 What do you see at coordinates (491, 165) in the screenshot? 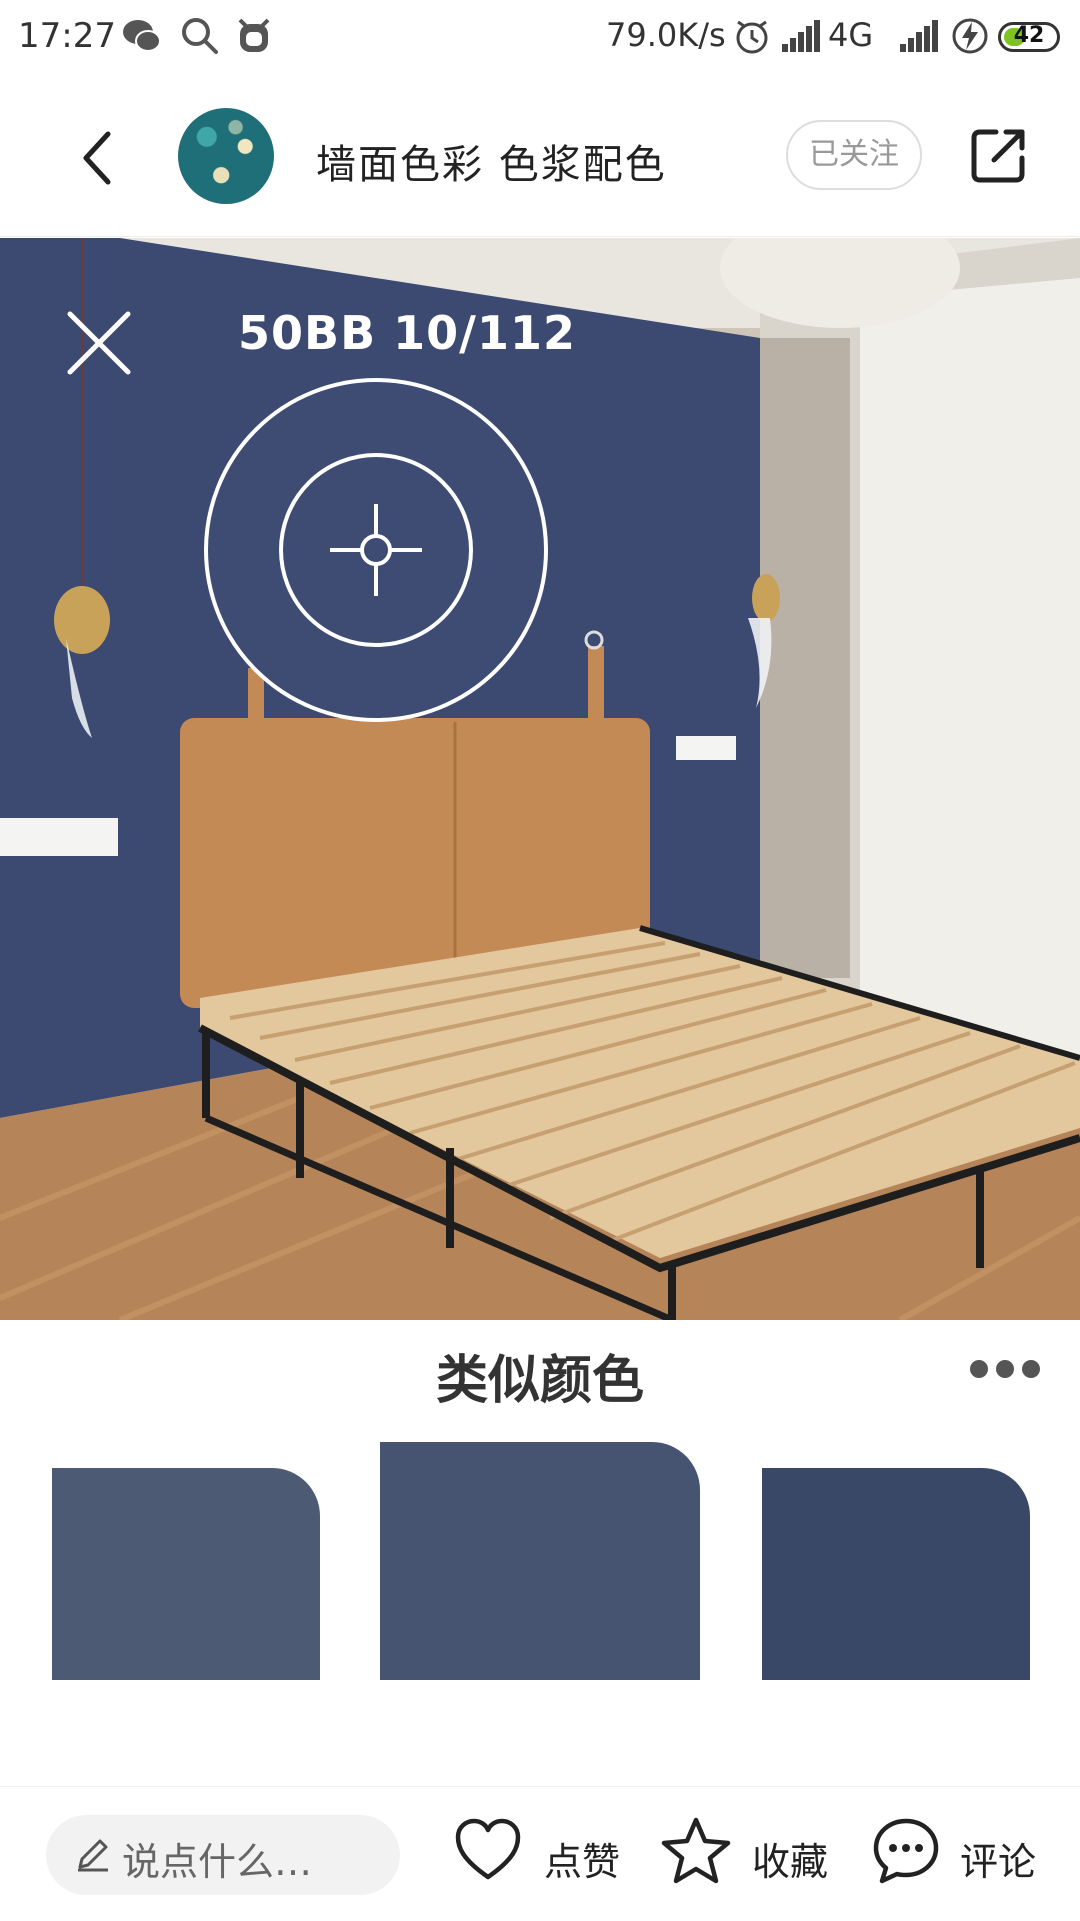
I see `page-title: 墙面色彩 色浆配色` at bounding box center [491, 165].